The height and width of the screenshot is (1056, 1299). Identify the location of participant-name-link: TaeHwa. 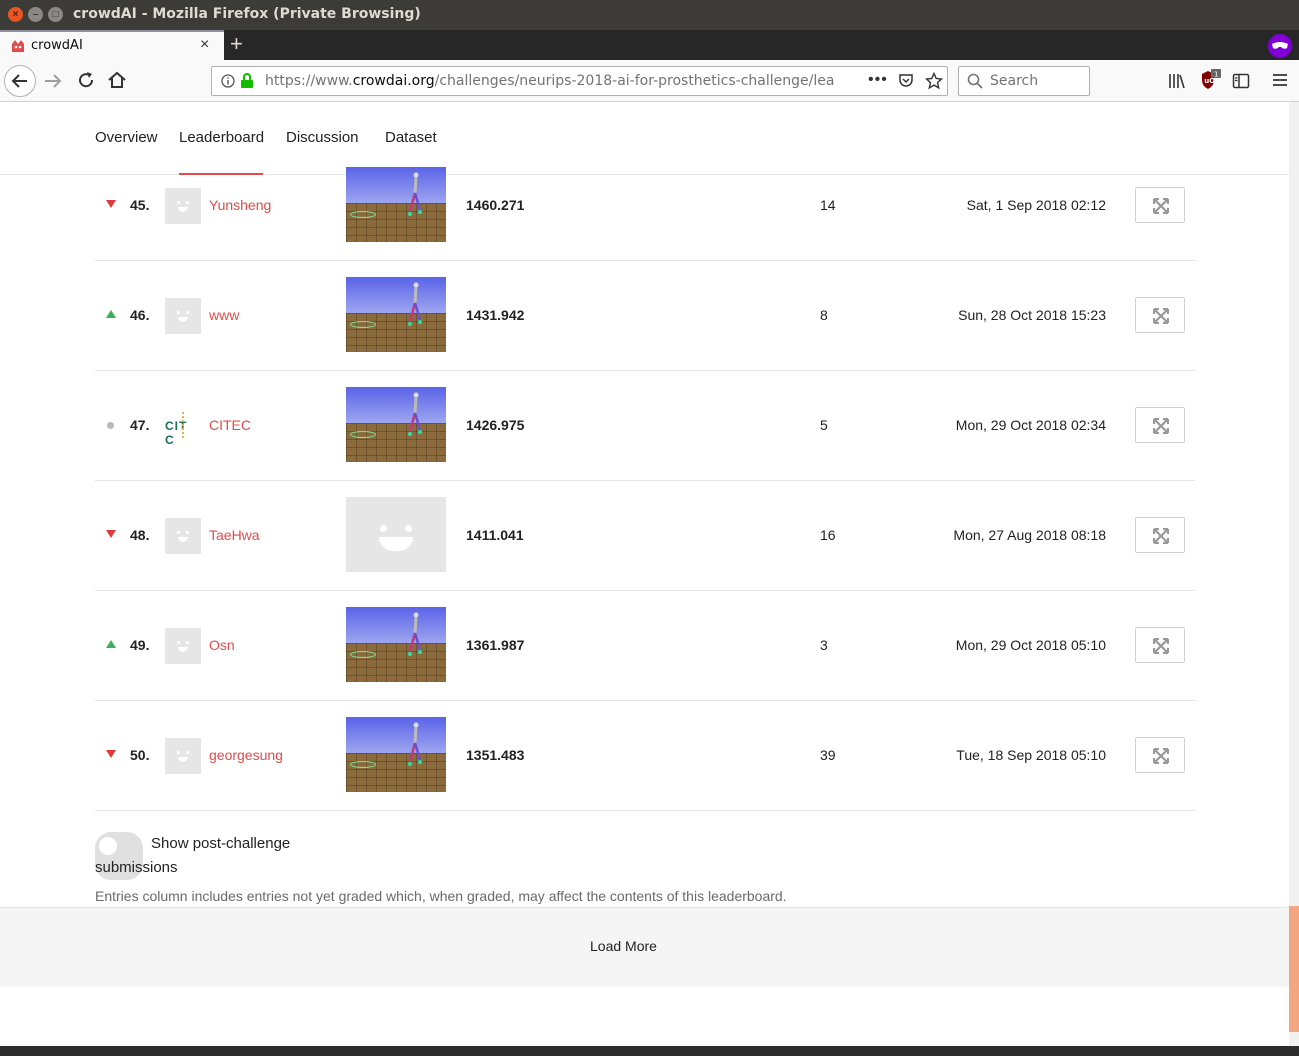
(234, 535).